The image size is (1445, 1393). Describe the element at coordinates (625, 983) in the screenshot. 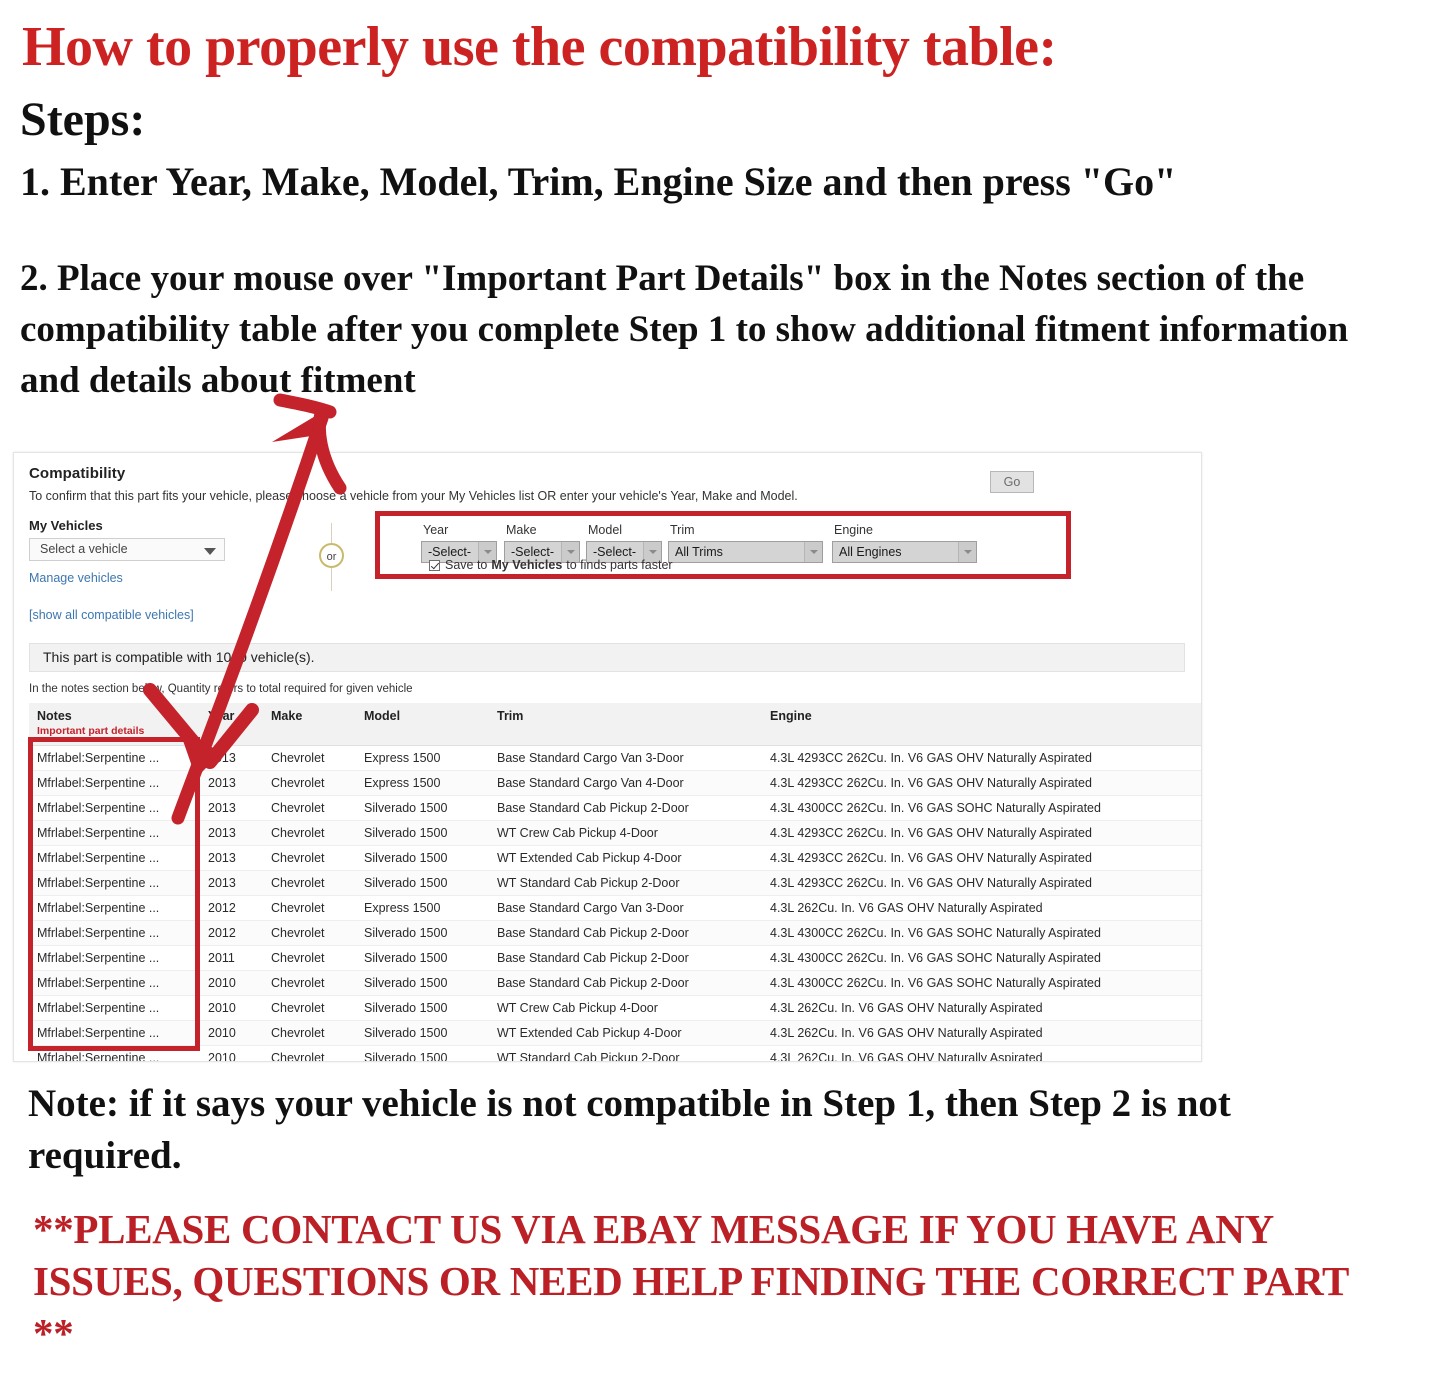

I see `cell-trim: Base Standard Cab Pickup 2-Door` at that location.